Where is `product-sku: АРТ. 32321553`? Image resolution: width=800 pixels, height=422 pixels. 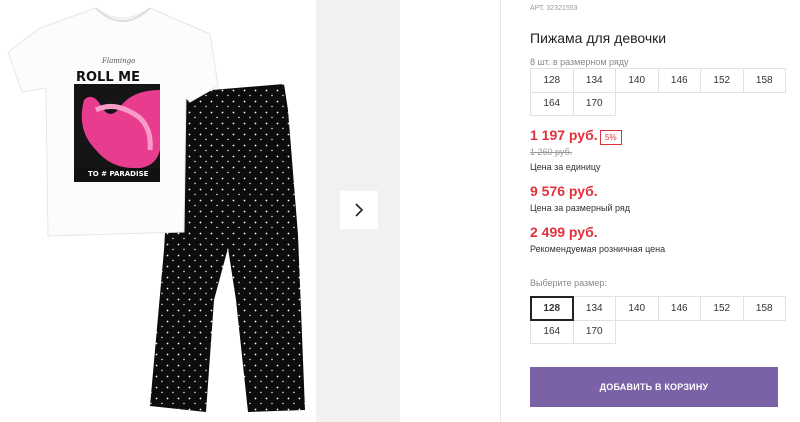
product-sku: АРТ. 32321553 is located at coordinates (554, 8).